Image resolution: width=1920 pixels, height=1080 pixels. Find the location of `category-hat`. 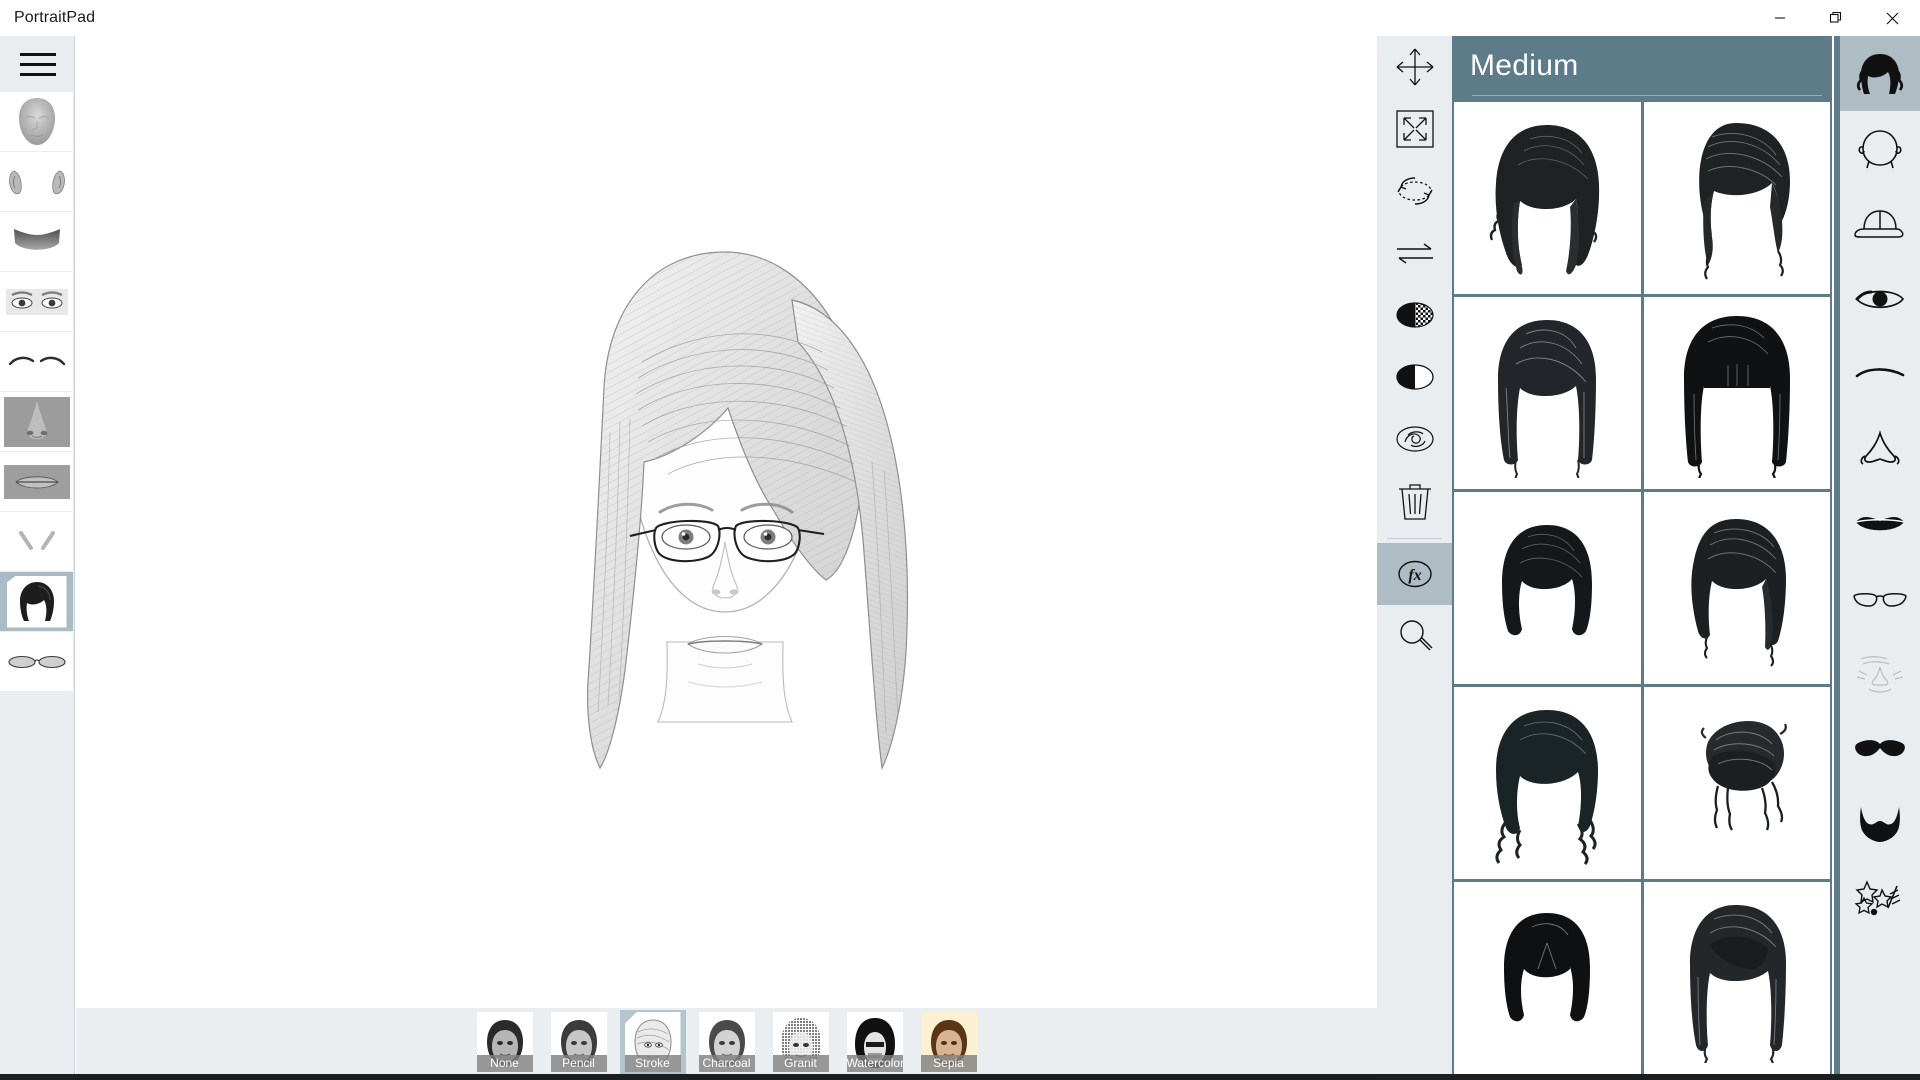

category-hat is located at coordinates (1880, 223).